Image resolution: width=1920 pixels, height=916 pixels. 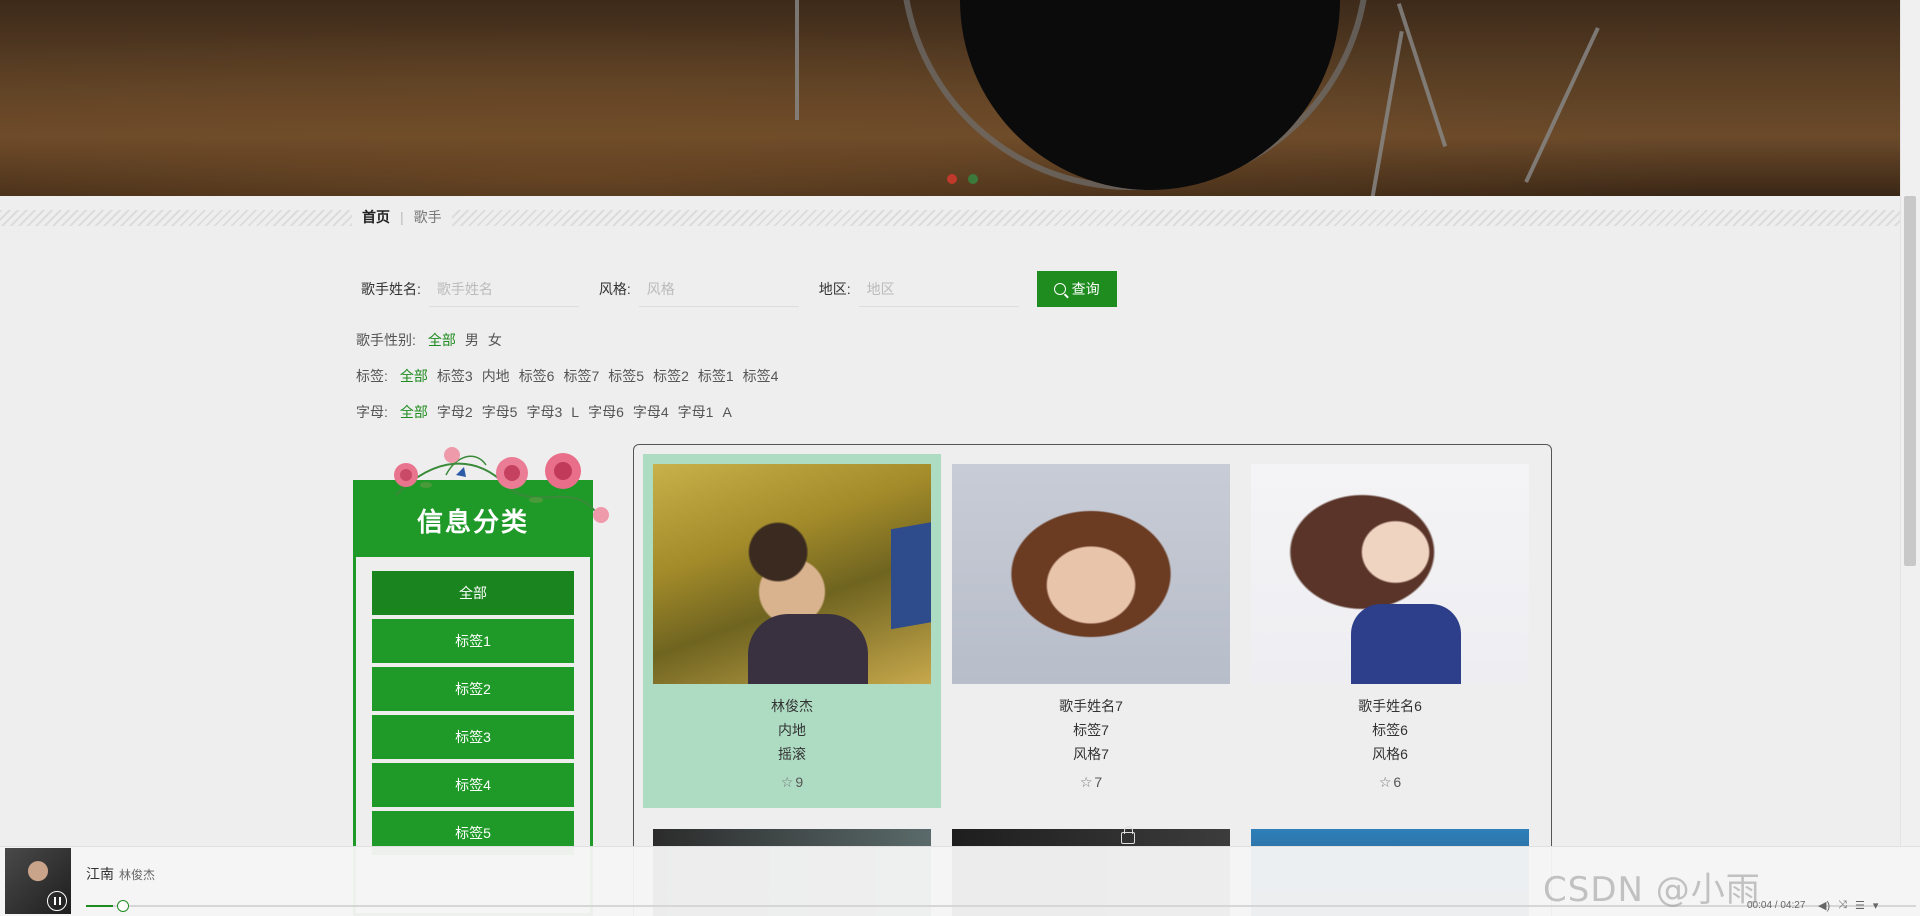 I want to click on query-button-label: 查询, so click(x=1085, y=289).